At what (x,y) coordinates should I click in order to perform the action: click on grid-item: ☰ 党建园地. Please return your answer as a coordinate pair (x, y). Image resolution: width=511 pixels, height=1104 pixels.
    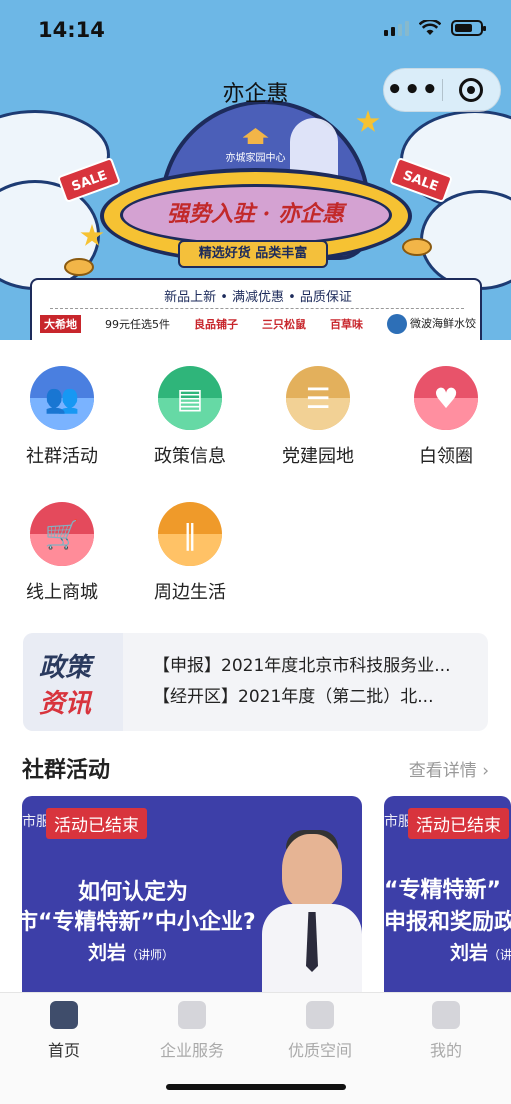
    Looking at the image, I should click on (318, 417).